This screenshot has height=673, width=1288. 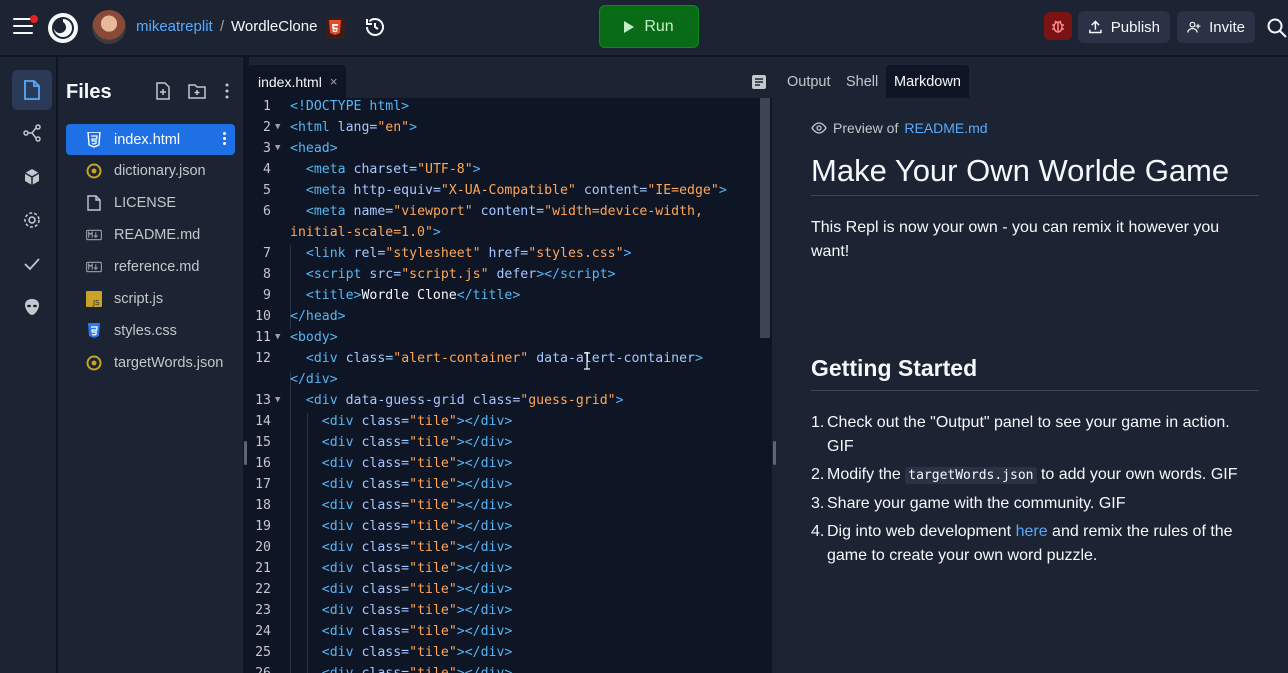 What do you see at coordinates (384, 652) in the screenshot?
I see `code-line: 25 <div class="tile"></div>` at bounding box center [384, 652].